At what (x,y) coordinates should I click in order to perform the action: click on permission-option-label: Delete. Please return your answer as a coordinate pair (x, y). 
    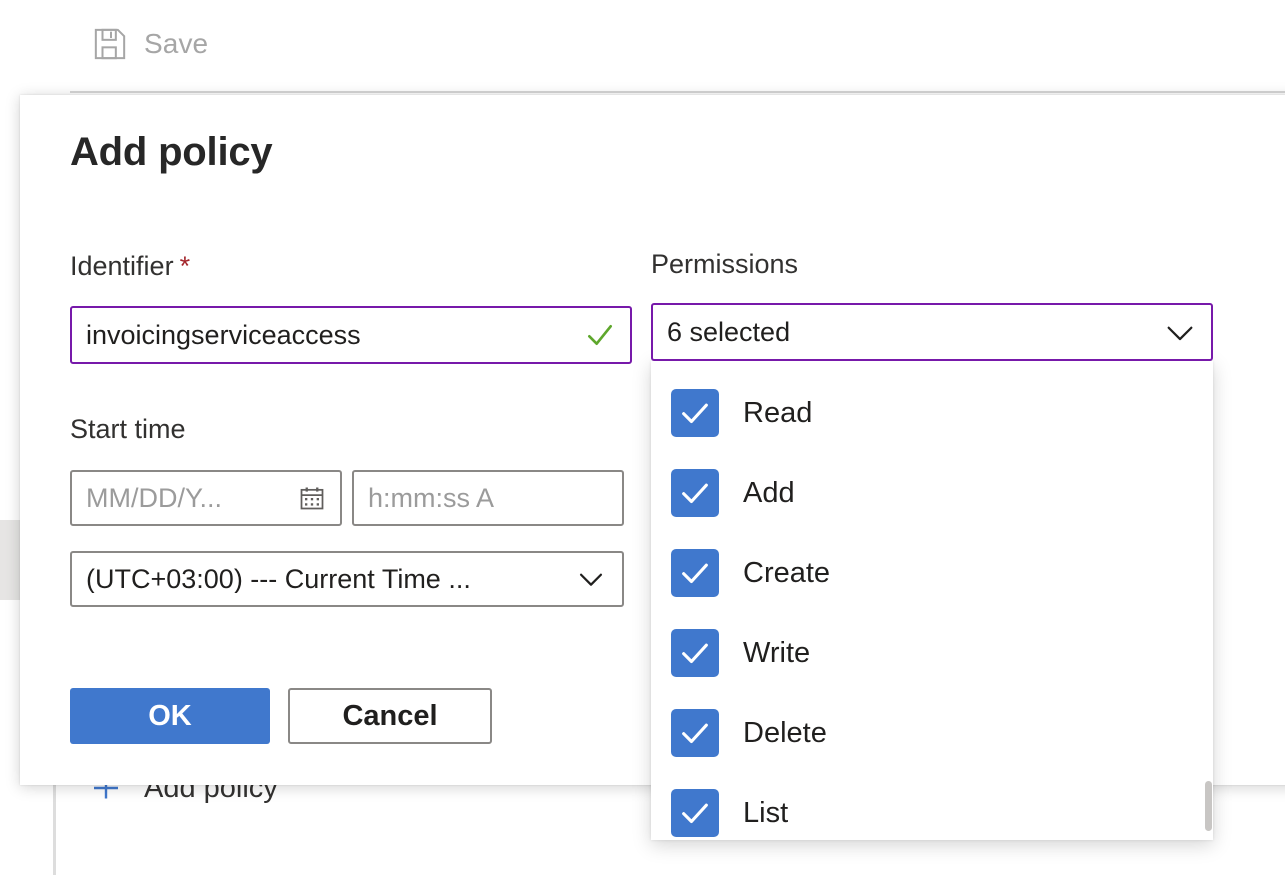
    Looking at the image, I should click on (785, 732).